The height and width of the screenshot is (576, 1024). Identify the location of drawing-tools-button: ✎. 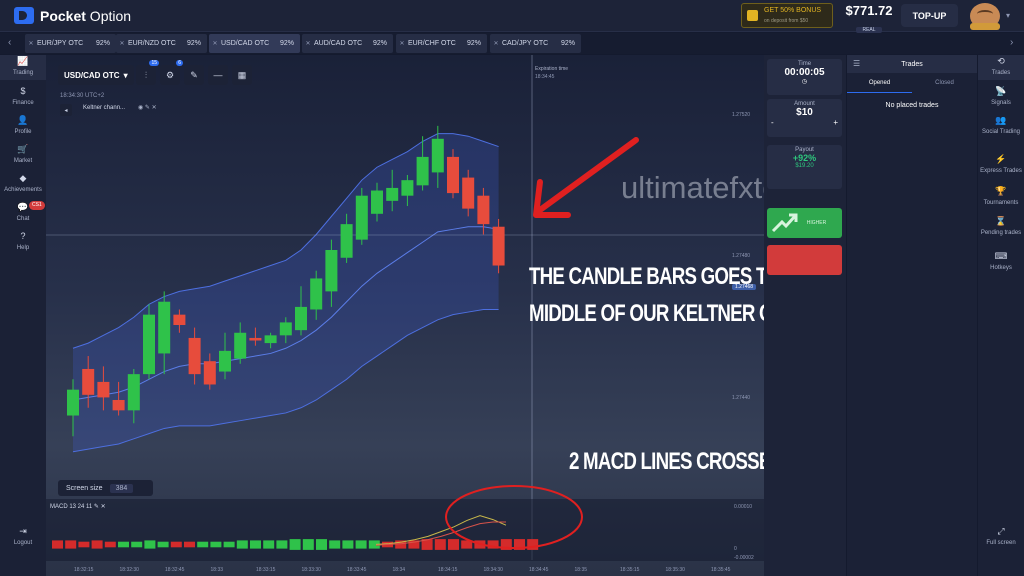
(194, 75).